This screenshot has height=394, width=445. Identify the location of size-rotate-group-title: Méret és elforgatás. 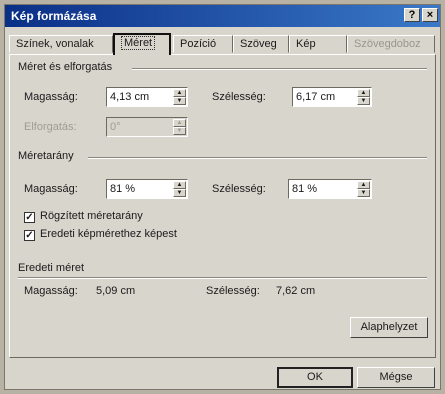
(65, 67).